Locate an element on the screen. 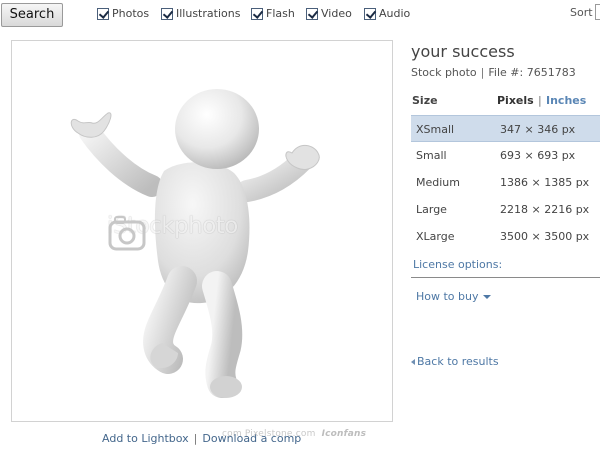 This screenshot has height=450, width=600. back-to-results-label: Back to results is located at coordinates (458, 361).